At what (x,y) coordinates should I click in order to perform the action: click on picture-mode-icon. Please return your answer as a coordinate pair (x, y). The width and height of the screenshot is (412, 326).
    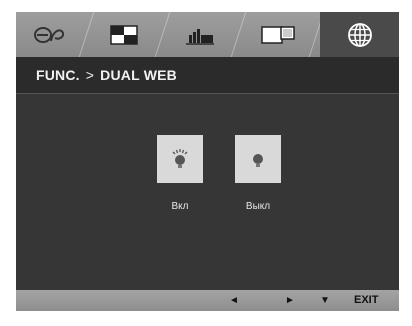
    Looking at the image, I should click on (49, 34).